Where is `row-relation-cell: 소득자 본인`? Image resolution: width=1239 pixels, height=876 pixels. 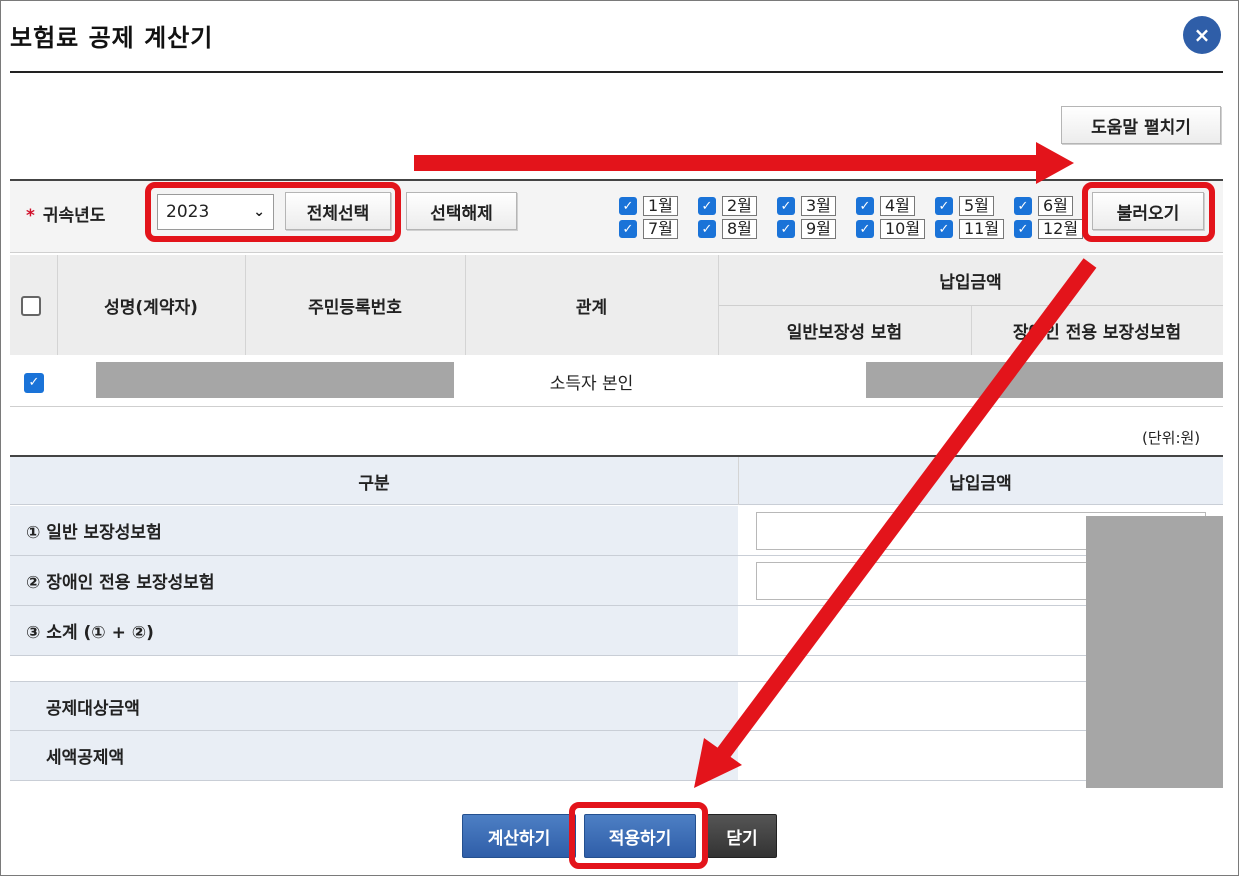
row-relation-cell: 소득자 본인 is located at coordinates (591, 383).